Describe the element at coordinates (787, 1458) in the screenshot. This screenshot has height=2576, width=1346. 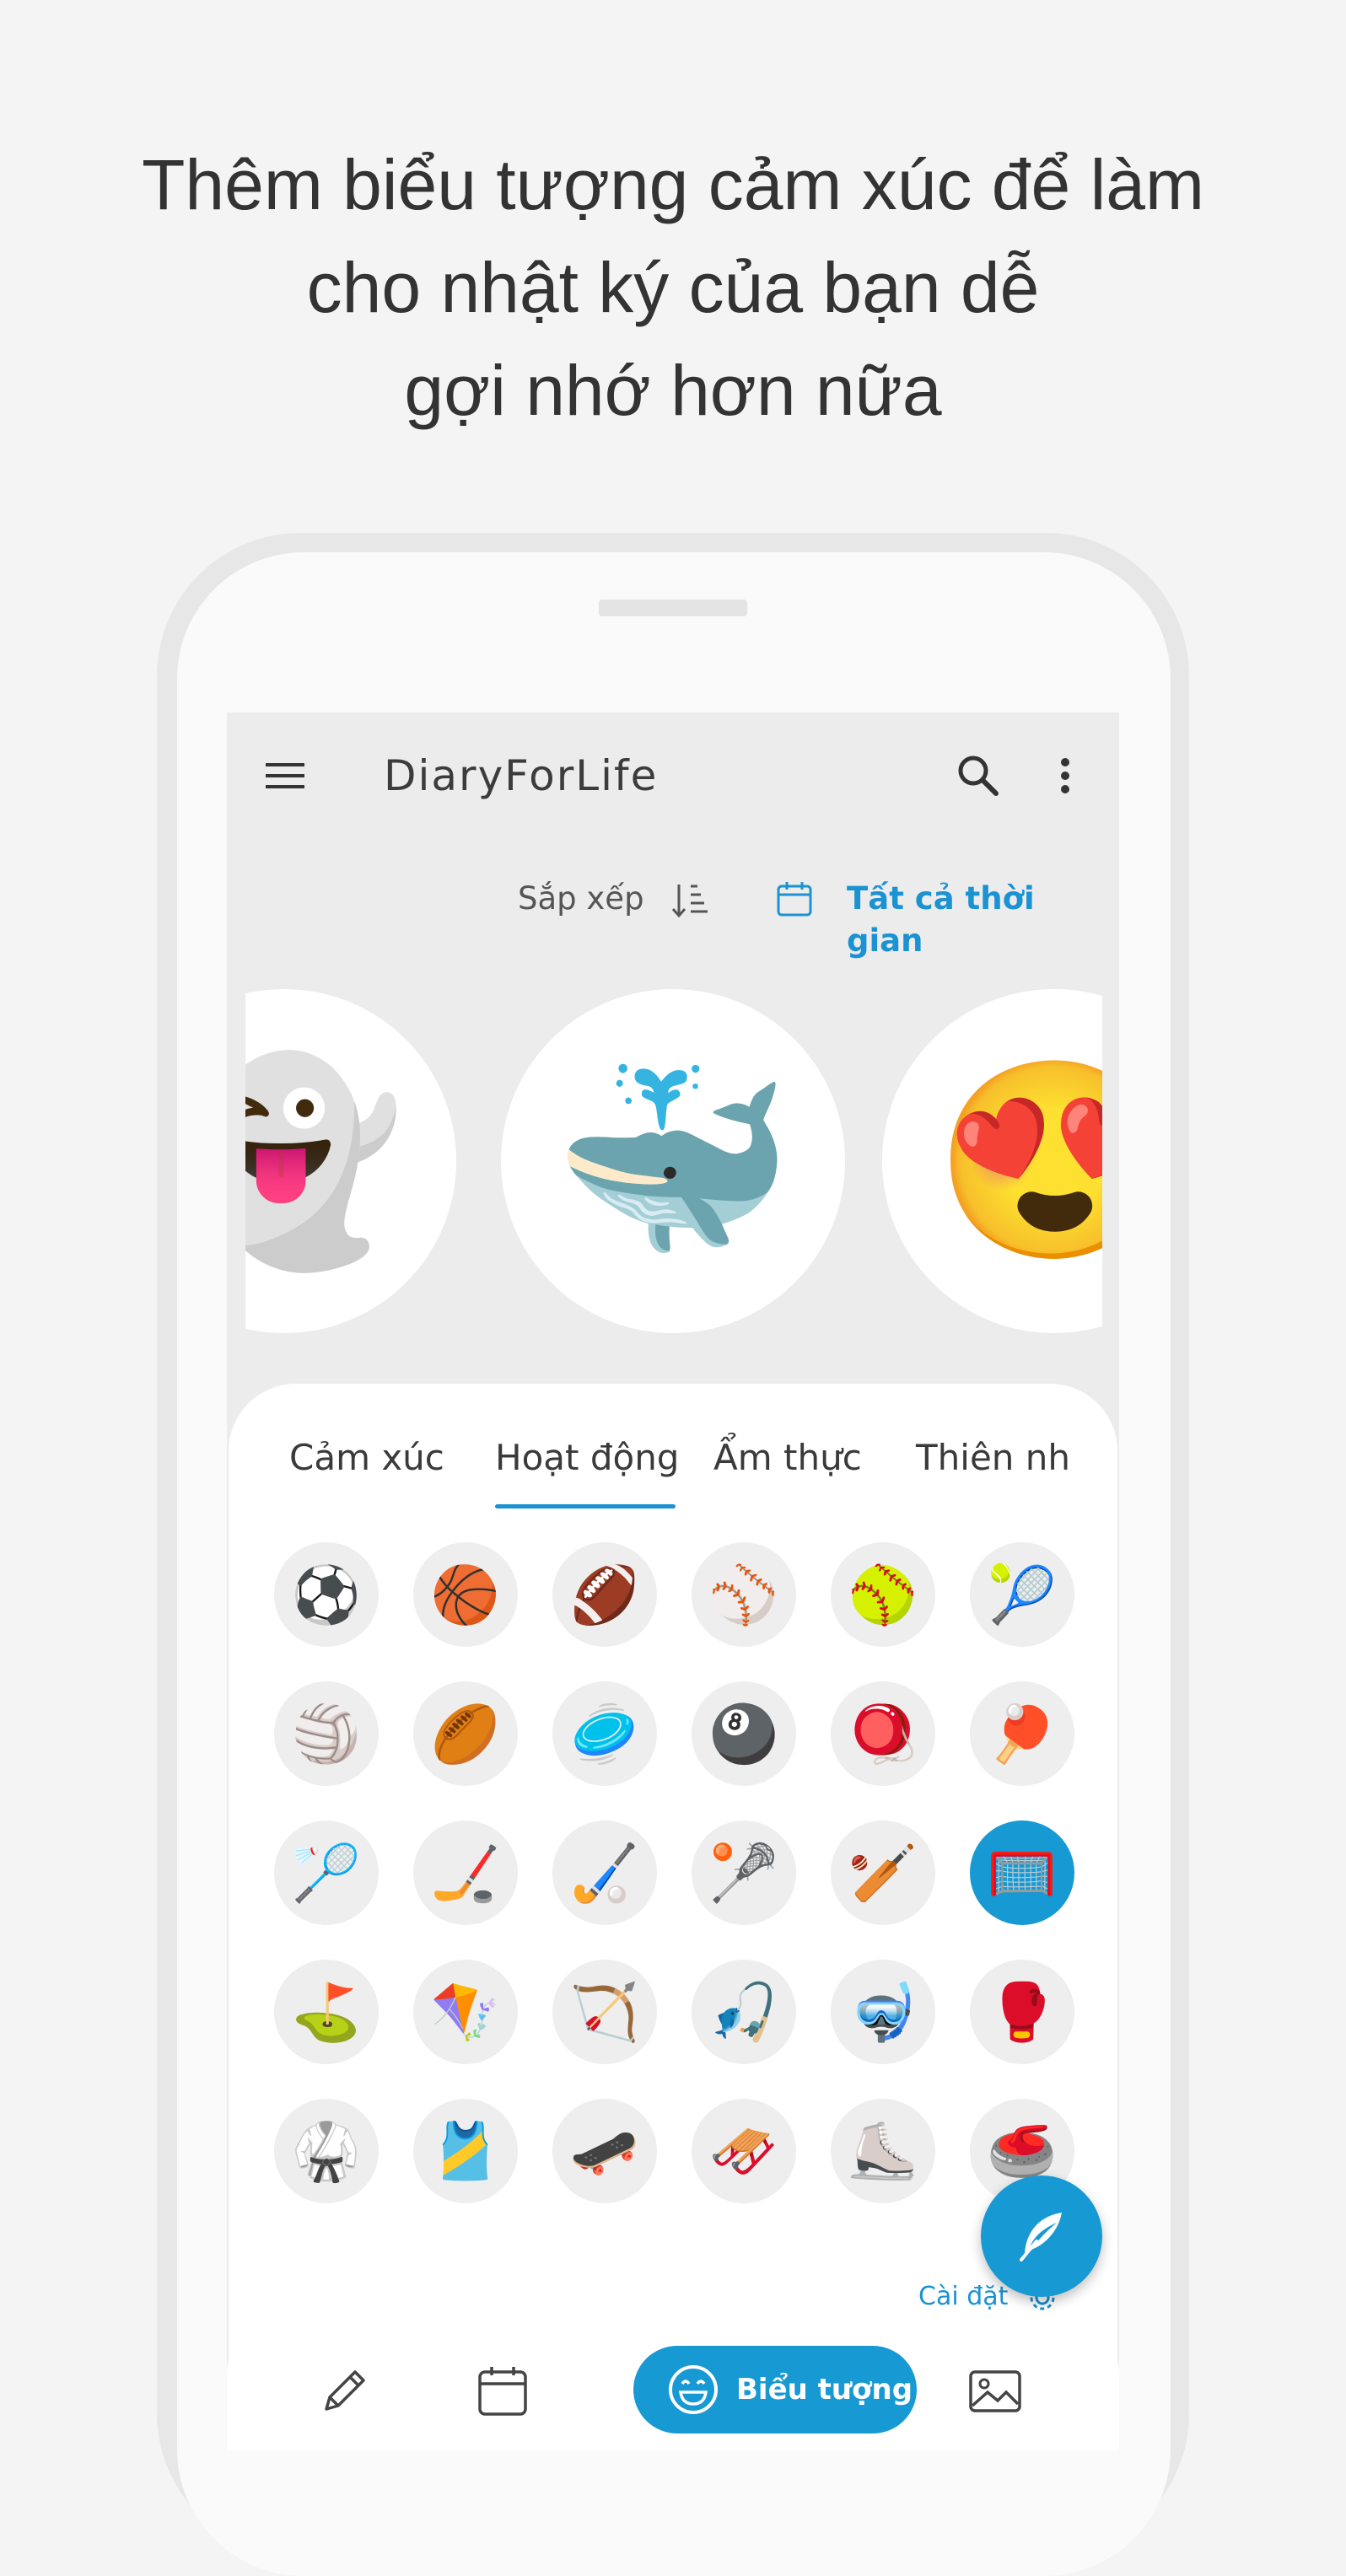
I see `tab-am-thuc: Ẩm thực` at that location.